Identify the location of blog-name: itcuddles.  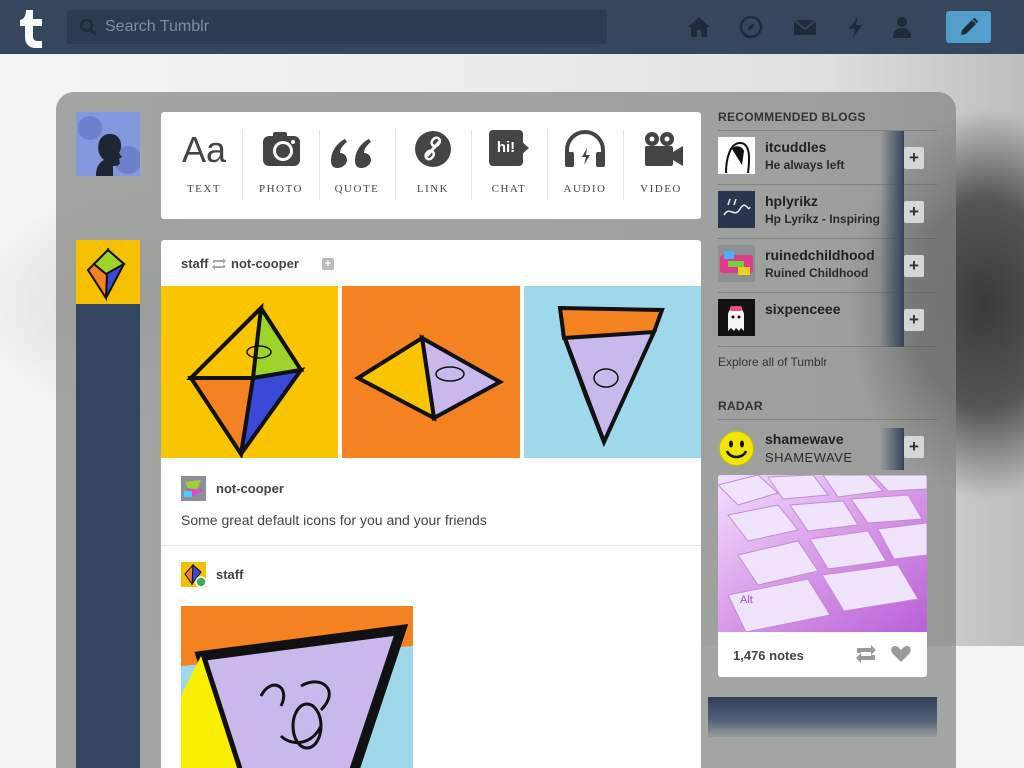
(796, 147).